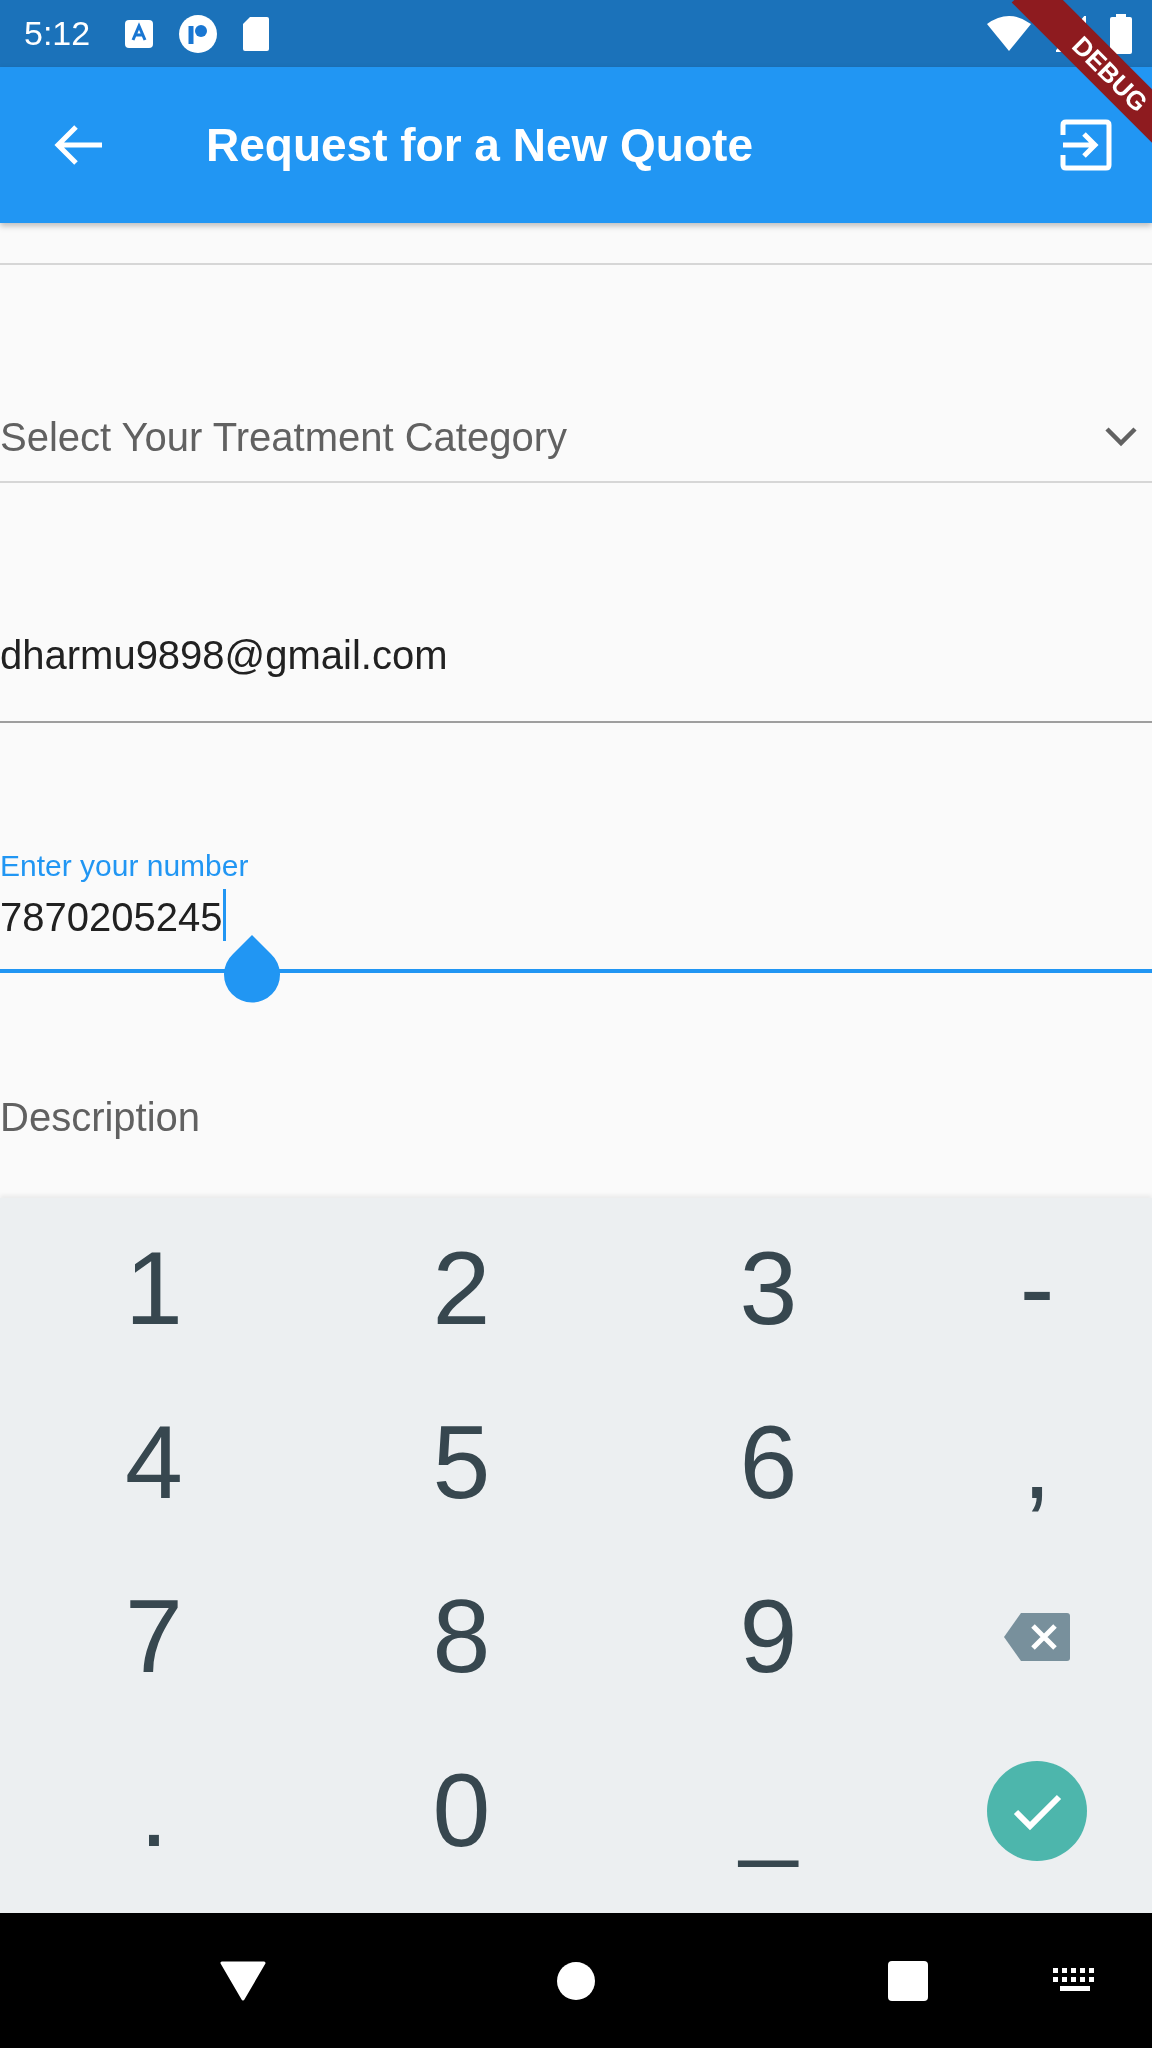  What do you see at coordinates (256, 33) in the screenshot?
I see `sd-card-icon` at bounding box center [256, 33].